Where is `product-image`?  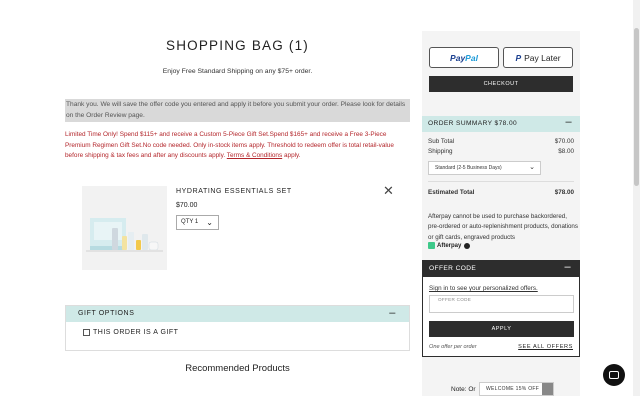 product-image is located at coordinates (124, 228).